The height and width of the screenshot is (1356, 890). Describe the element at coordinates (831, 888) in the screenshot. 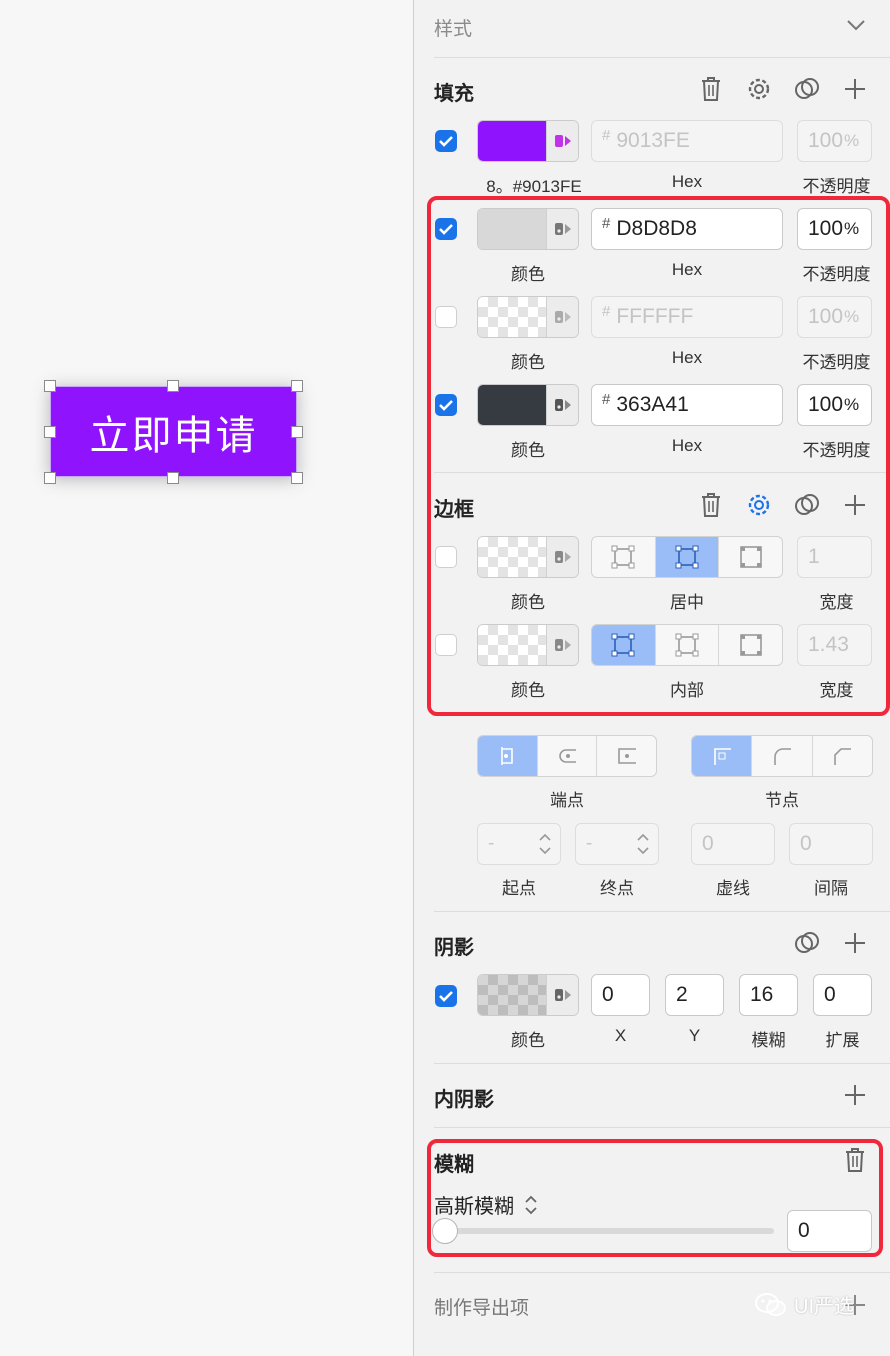

I see `gap-caption: 间隔` at that location.